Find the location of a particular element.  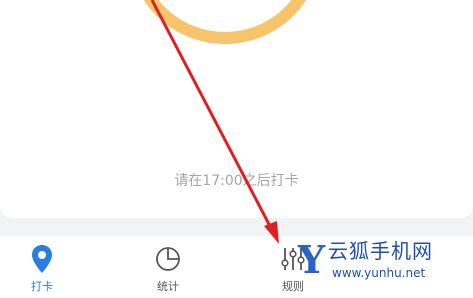

watermark-name: 云狐手机网 is located at coordinates (380, 251).